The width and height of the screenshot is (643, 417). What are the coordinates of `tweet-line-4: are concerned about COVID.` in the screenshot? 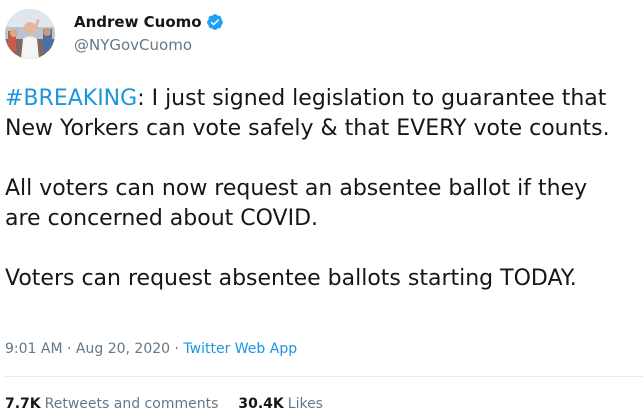 It's located at (162, 218).